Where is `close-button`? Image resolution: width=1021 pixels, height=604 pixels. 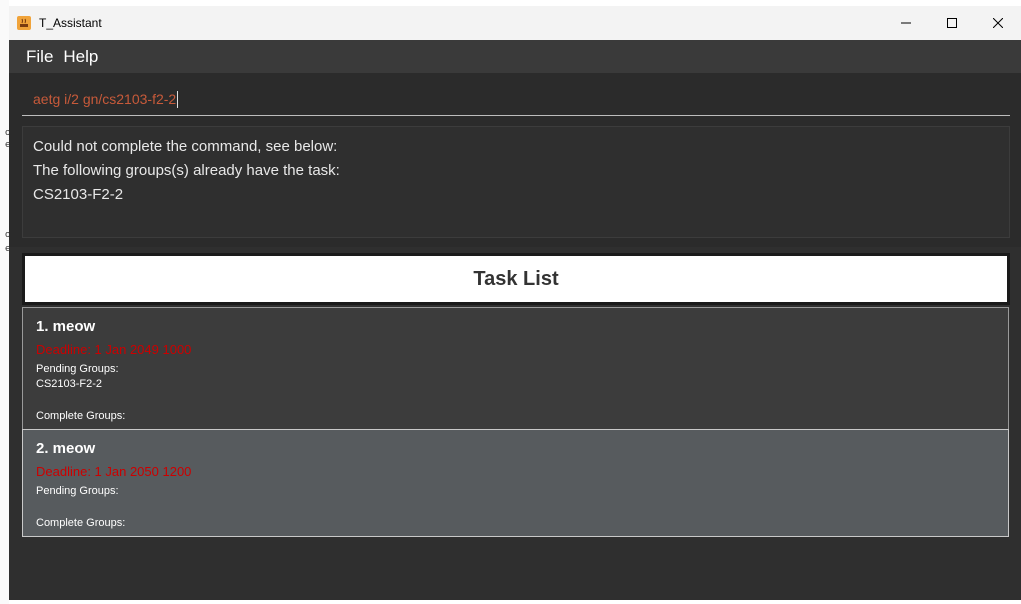
close-button is located at coordinates (998, 23).